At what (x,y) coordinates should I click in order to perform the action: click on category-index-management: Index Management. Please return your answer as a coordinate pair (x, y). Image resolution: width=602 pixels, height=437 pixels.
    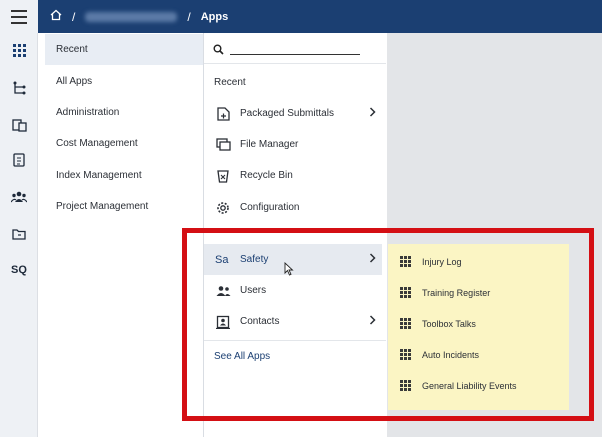
    Looking at the image, I should click on (124, 175).